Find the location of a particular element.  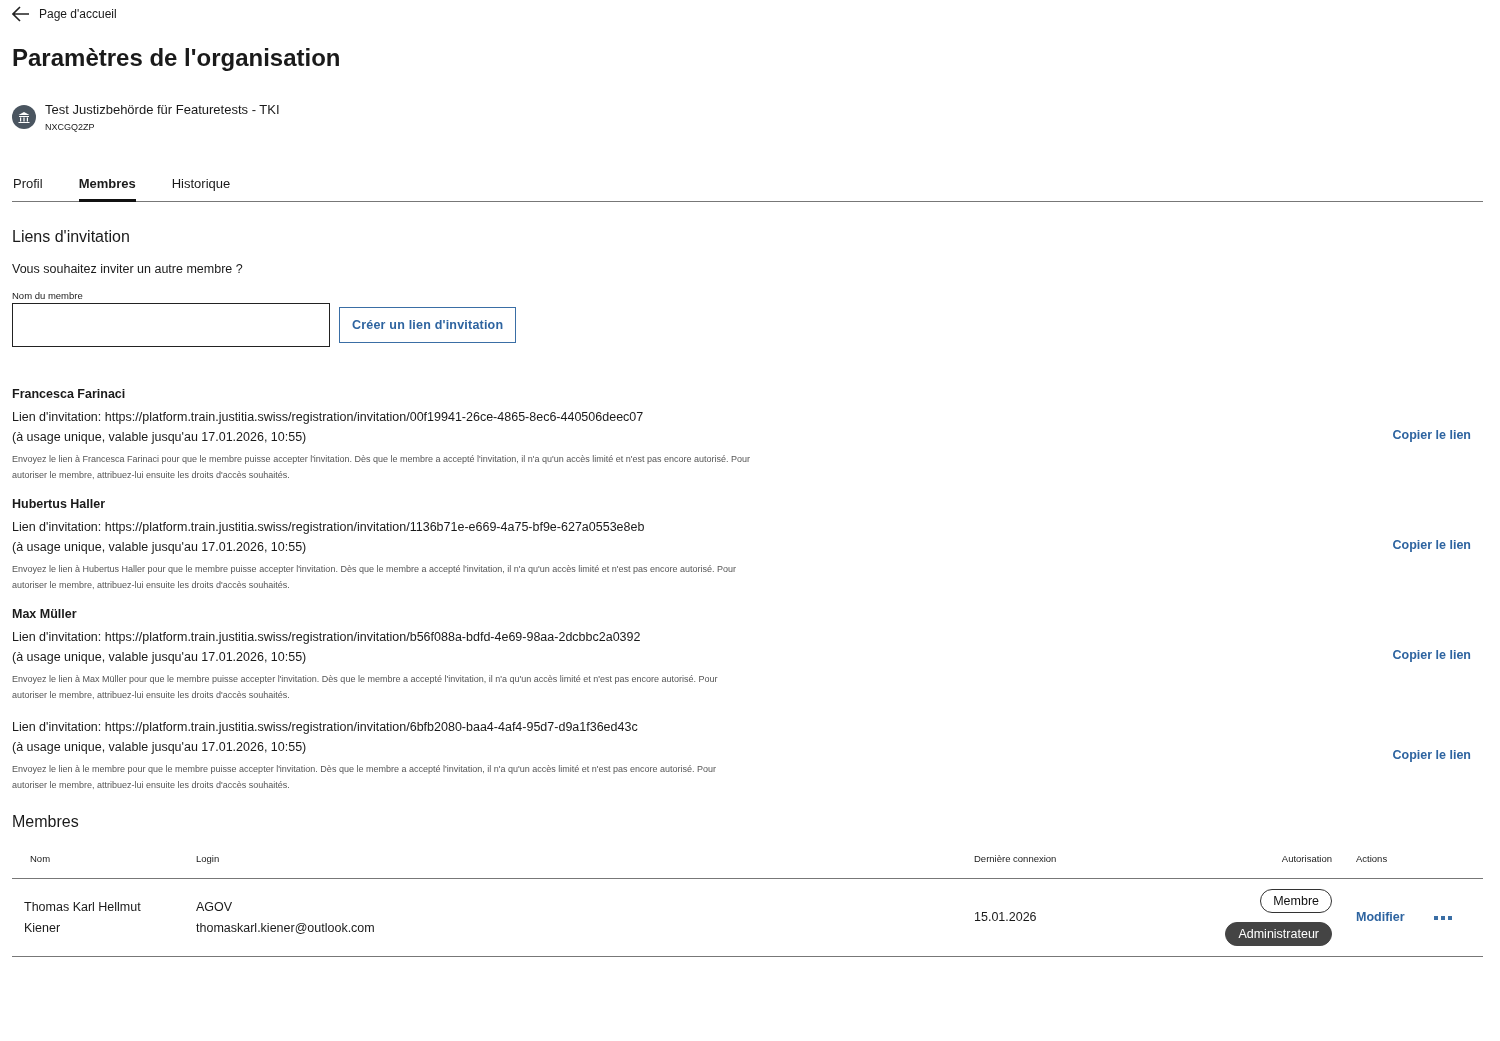

tab: Historique is located at coordinates (201, 187).